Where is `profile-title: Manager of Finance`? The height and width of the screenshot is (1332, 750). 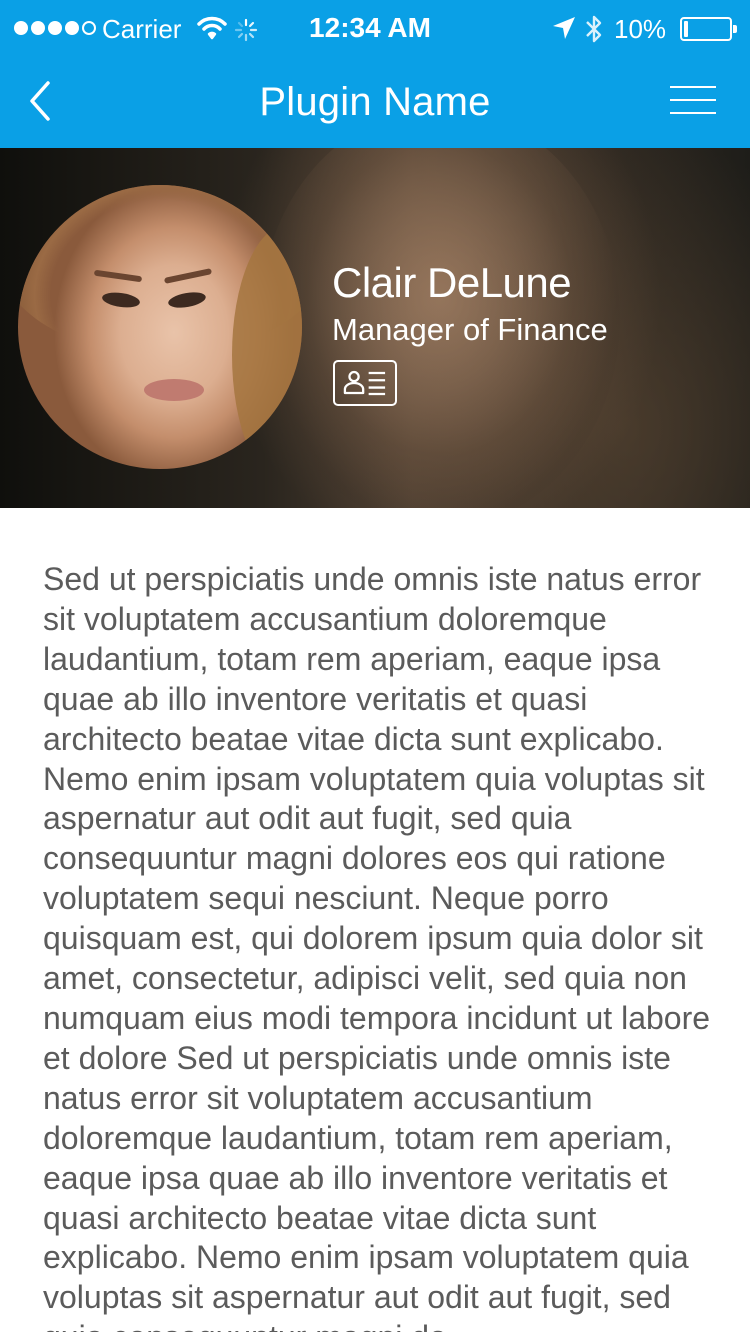
profile-title: Manager of Finance is located at coordinates (470, 329).